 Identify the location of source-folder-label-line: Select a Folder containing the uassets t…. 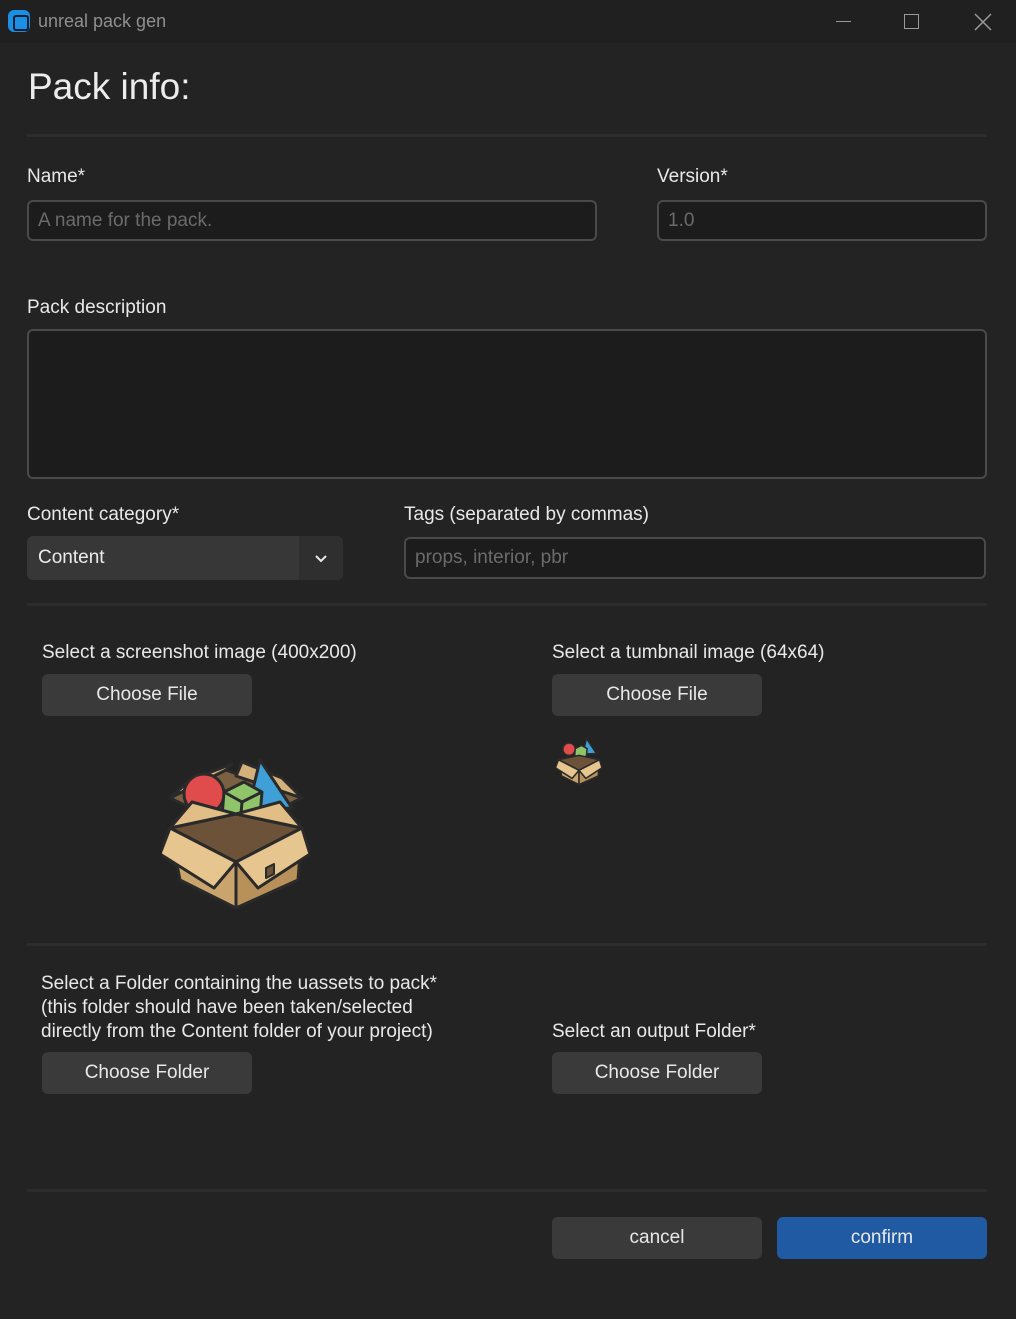
(239, 983).